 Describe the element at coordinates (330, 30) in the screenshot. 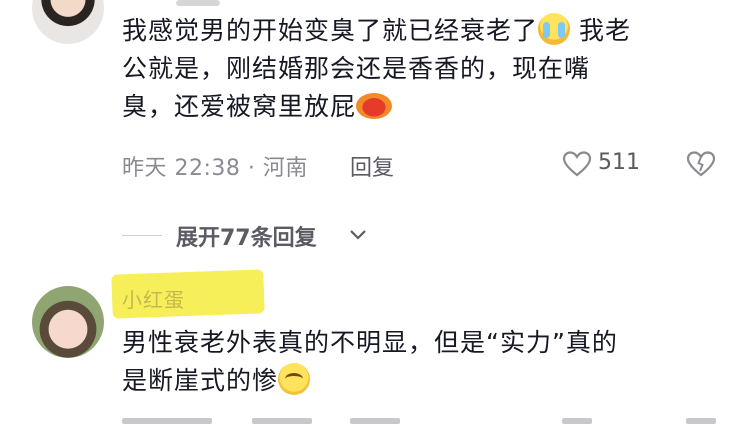

I see `comment-line-1: 我感觉男的开始变臭了就已经衰老了` at that location.